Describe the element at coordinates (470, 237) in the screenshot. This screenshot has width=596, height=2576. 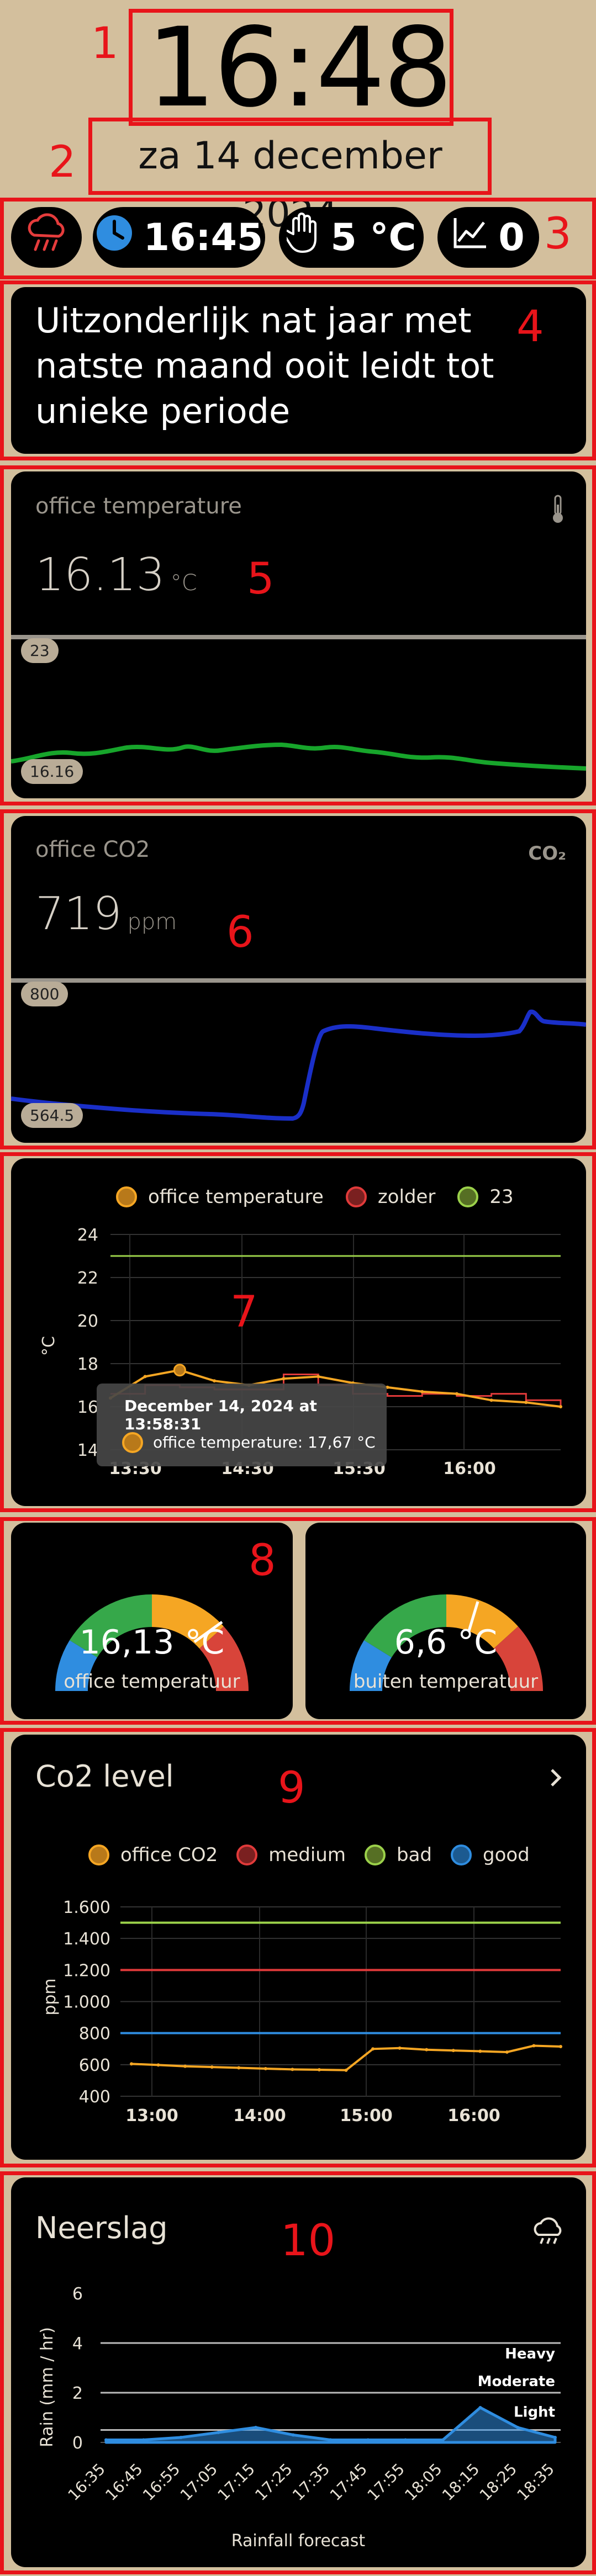
I see `chart-line-icon` at that location.